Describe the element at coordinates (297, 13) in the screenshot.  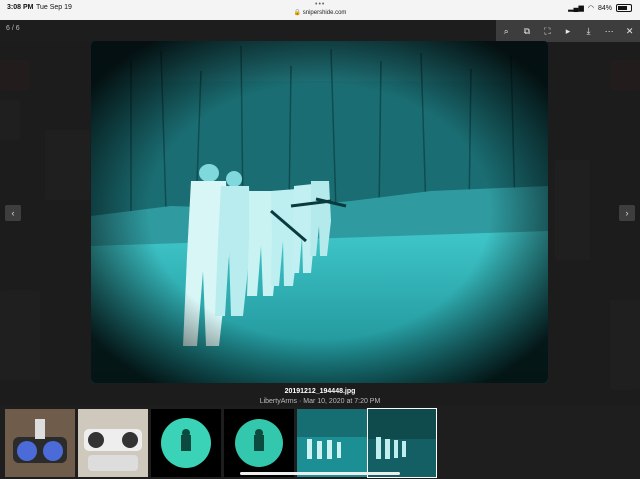
I see `lock-icon: 🔒` at that location.